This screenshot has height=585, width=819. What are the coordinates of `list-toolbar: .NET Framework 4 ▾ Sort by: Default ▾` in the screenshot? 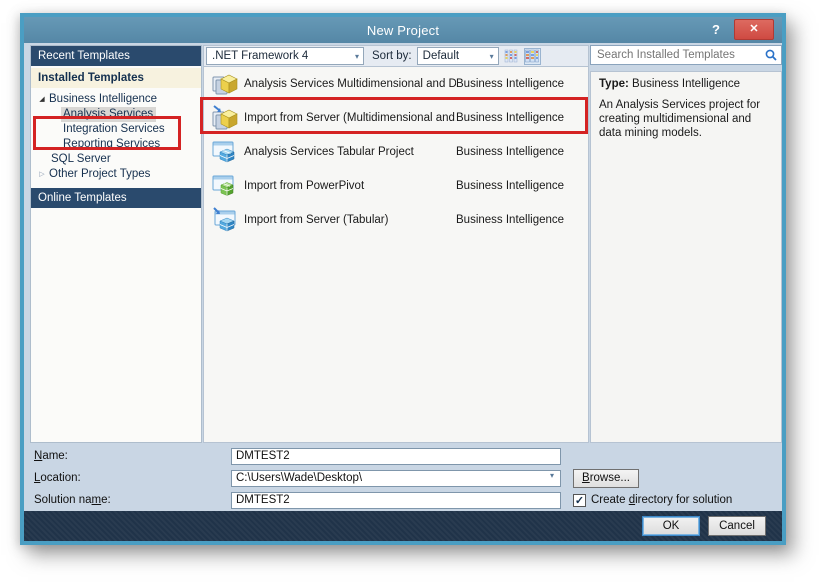 It's located at (396, 56).